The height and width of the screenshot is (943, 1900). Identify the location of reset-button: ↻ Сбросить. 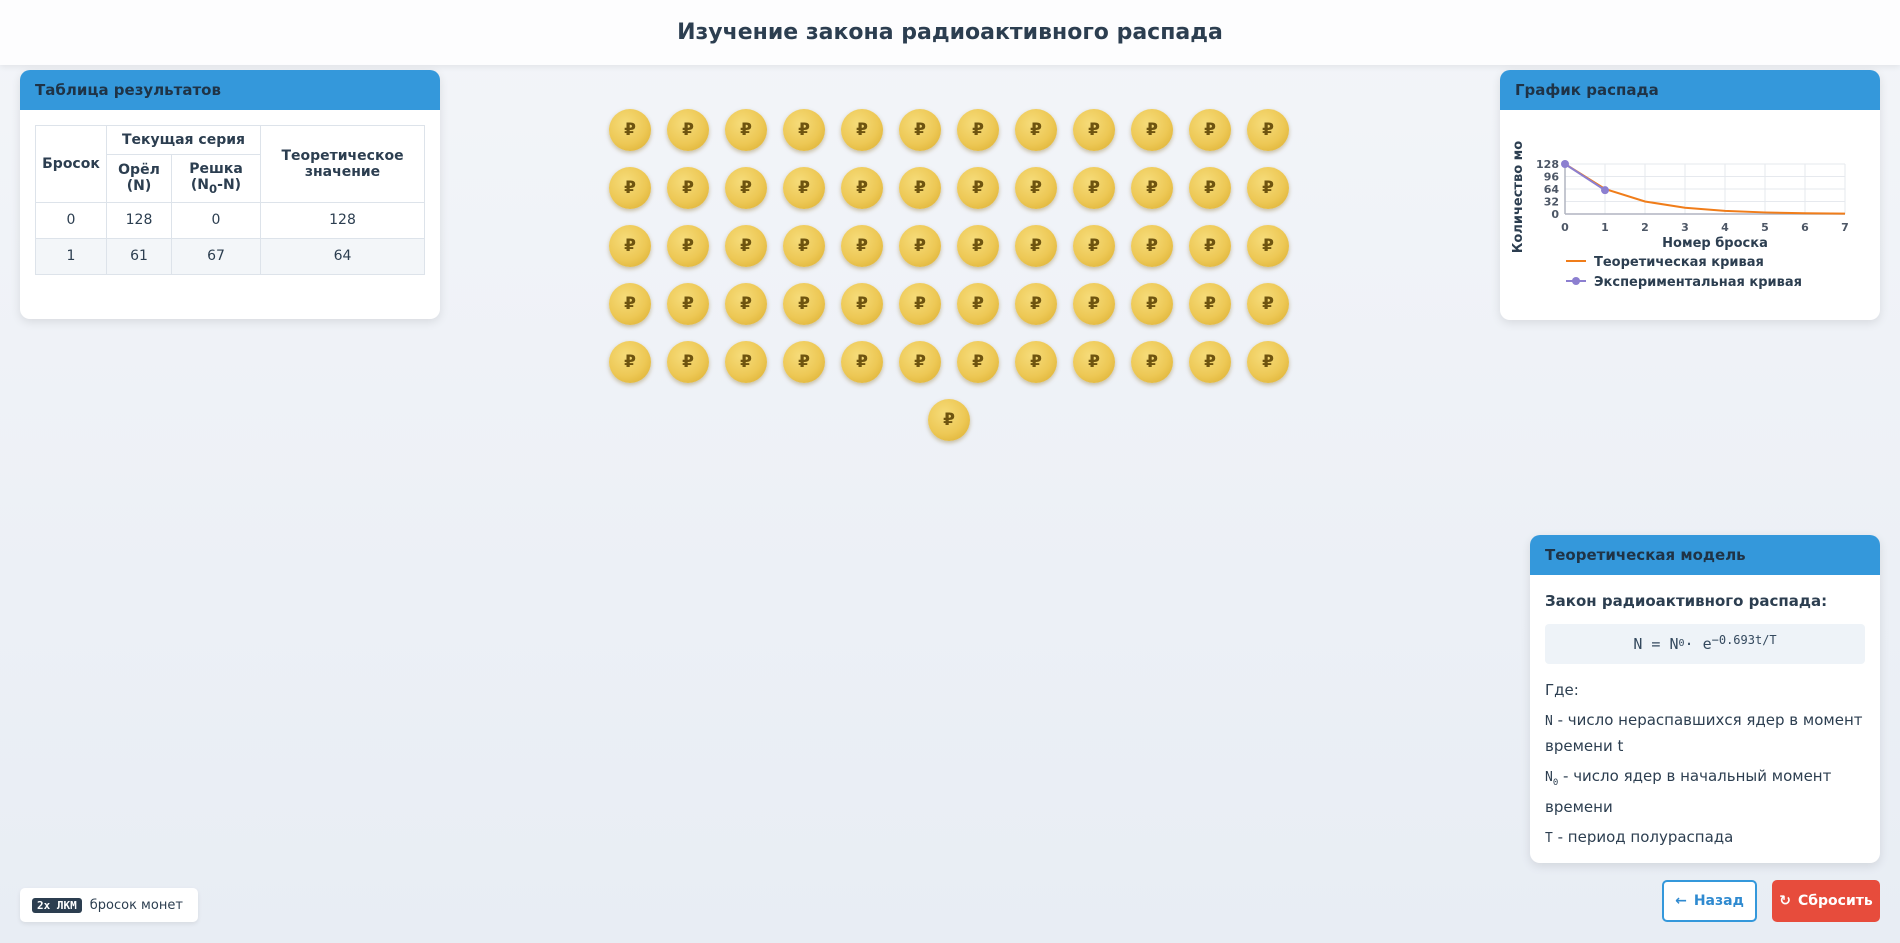
(1826, 901).